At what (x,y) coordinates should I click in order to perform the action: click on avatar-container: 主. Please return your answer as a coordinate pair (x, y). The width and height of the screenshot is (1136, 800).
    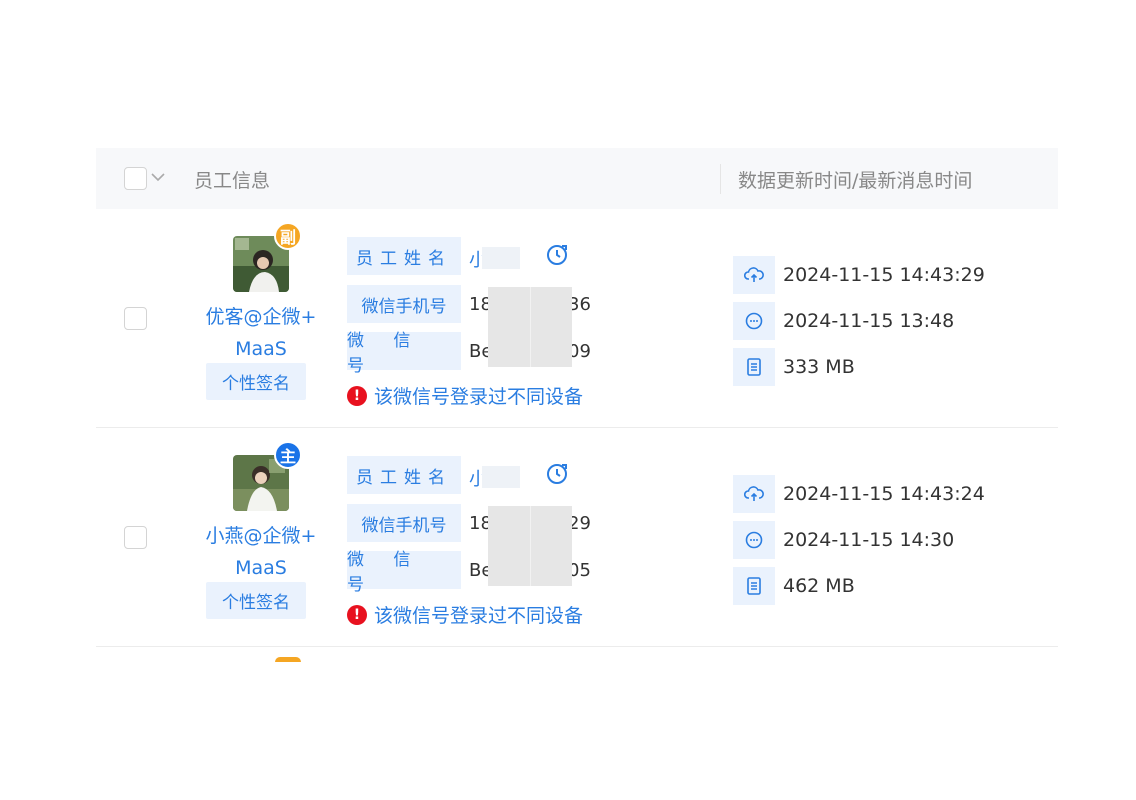
    Looking at the image, I should click on (267, 476).